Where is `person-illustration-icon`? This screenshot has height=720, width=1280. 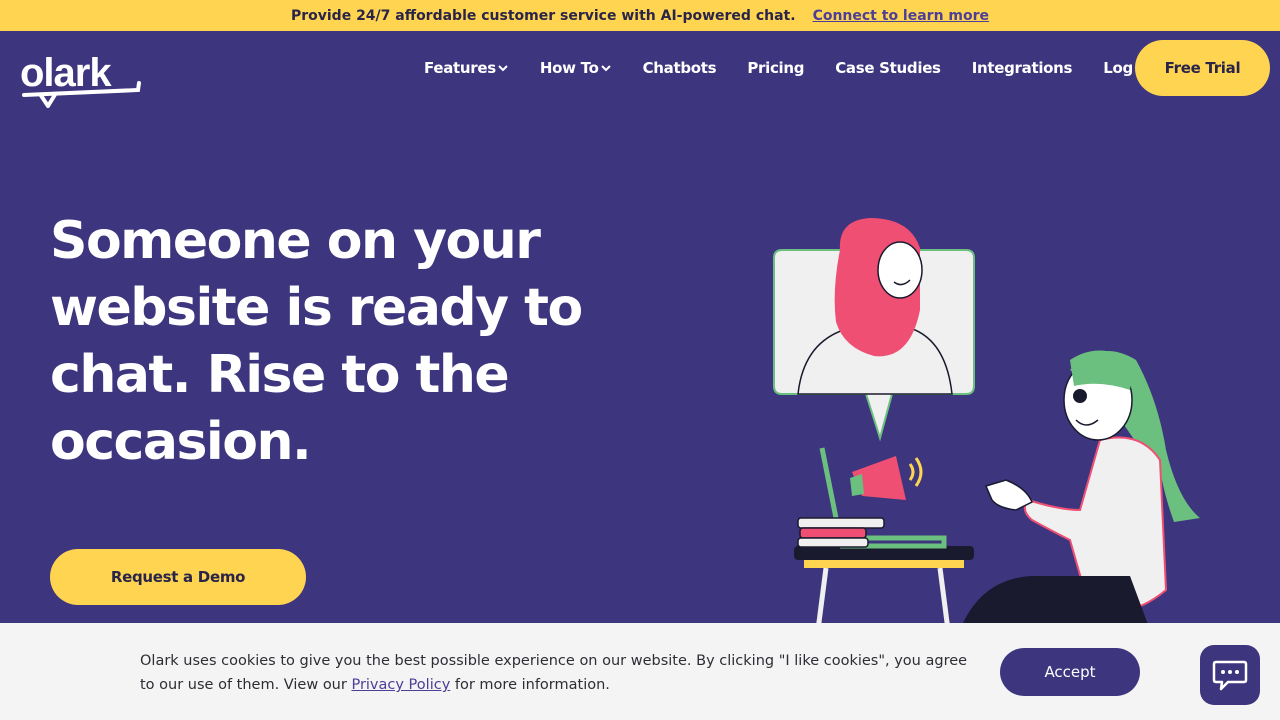
person-illustration-icon is located at coordinates (1080, 490).